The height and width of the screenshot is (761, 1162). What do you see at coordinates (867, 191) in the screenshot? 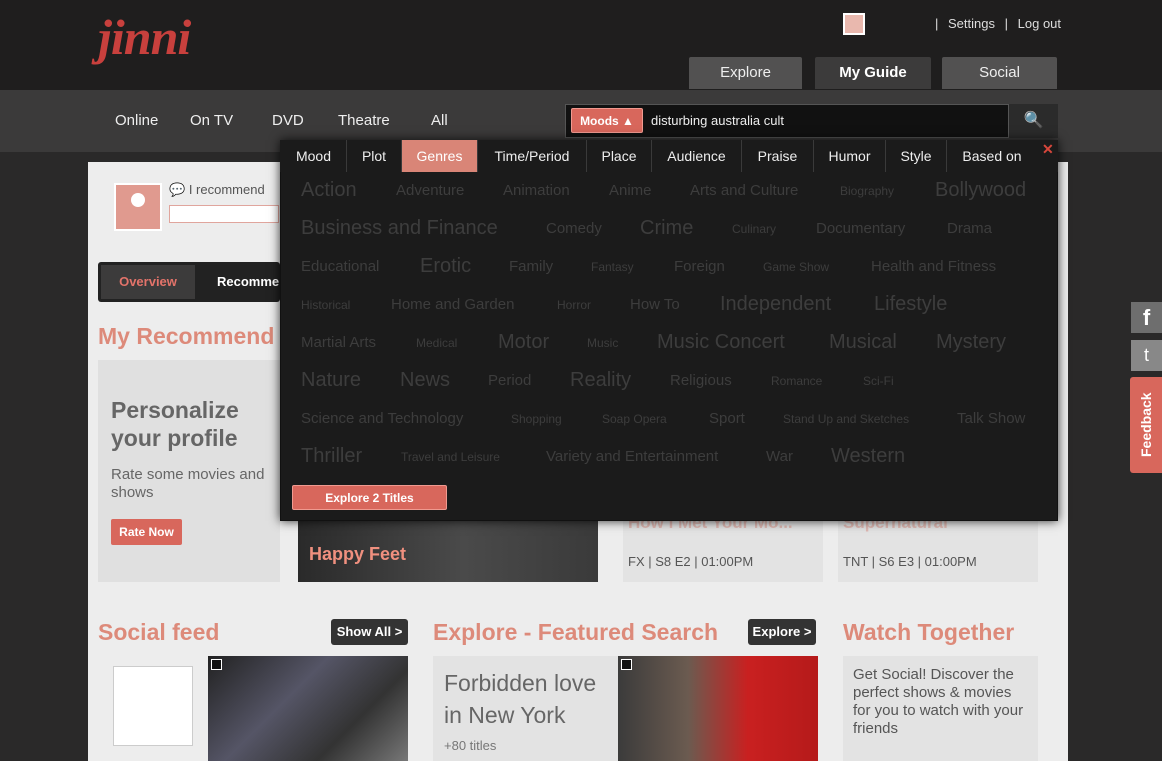
I see `genre-tag: Biography` at bounding box center [867, 191].